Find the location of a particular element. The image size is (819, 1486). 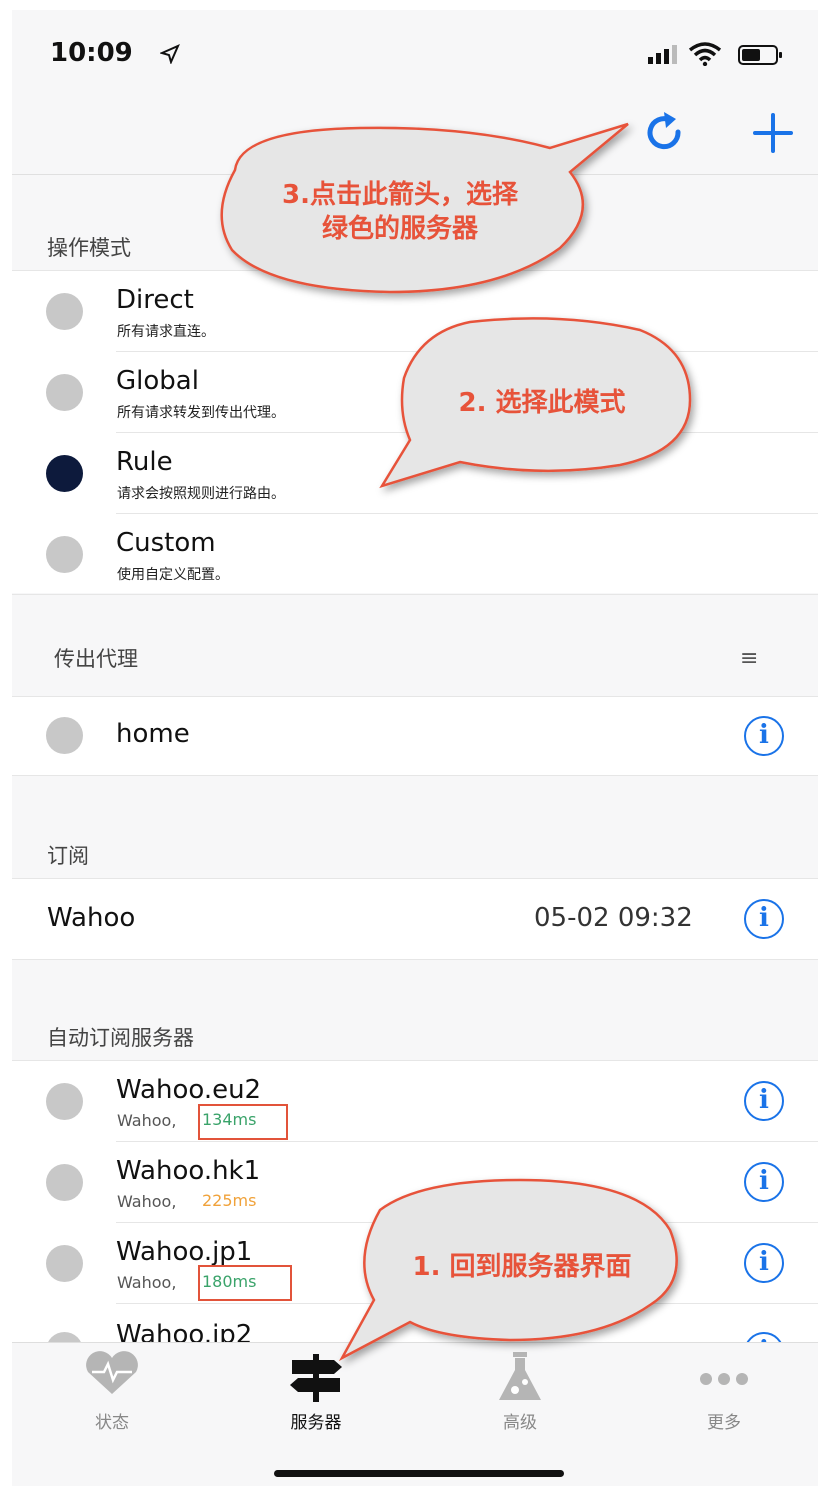

server-item-hk1: Wahoo.hk1 Wahoo, 225ms i is located at coordinates (415, 1182).